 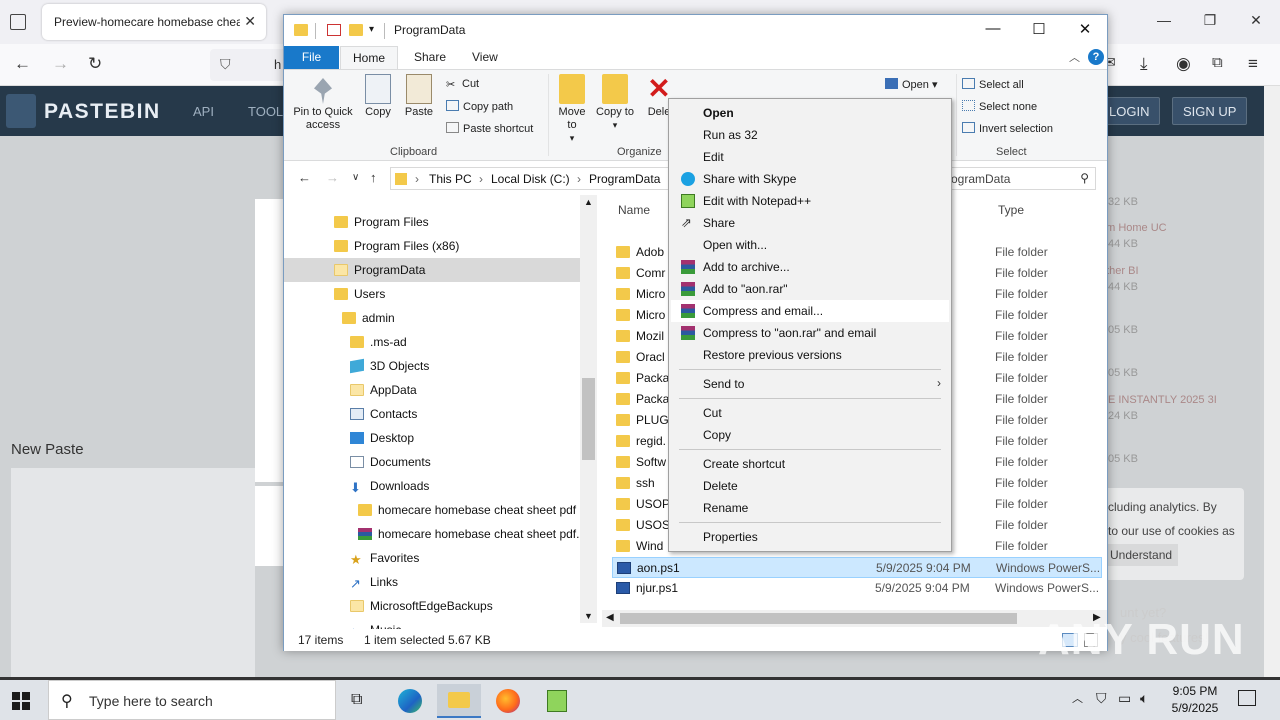 What do you see at coordinates (410, 701) in the screenshot?
I see `edge-icon` at bounding box center [410, 701].